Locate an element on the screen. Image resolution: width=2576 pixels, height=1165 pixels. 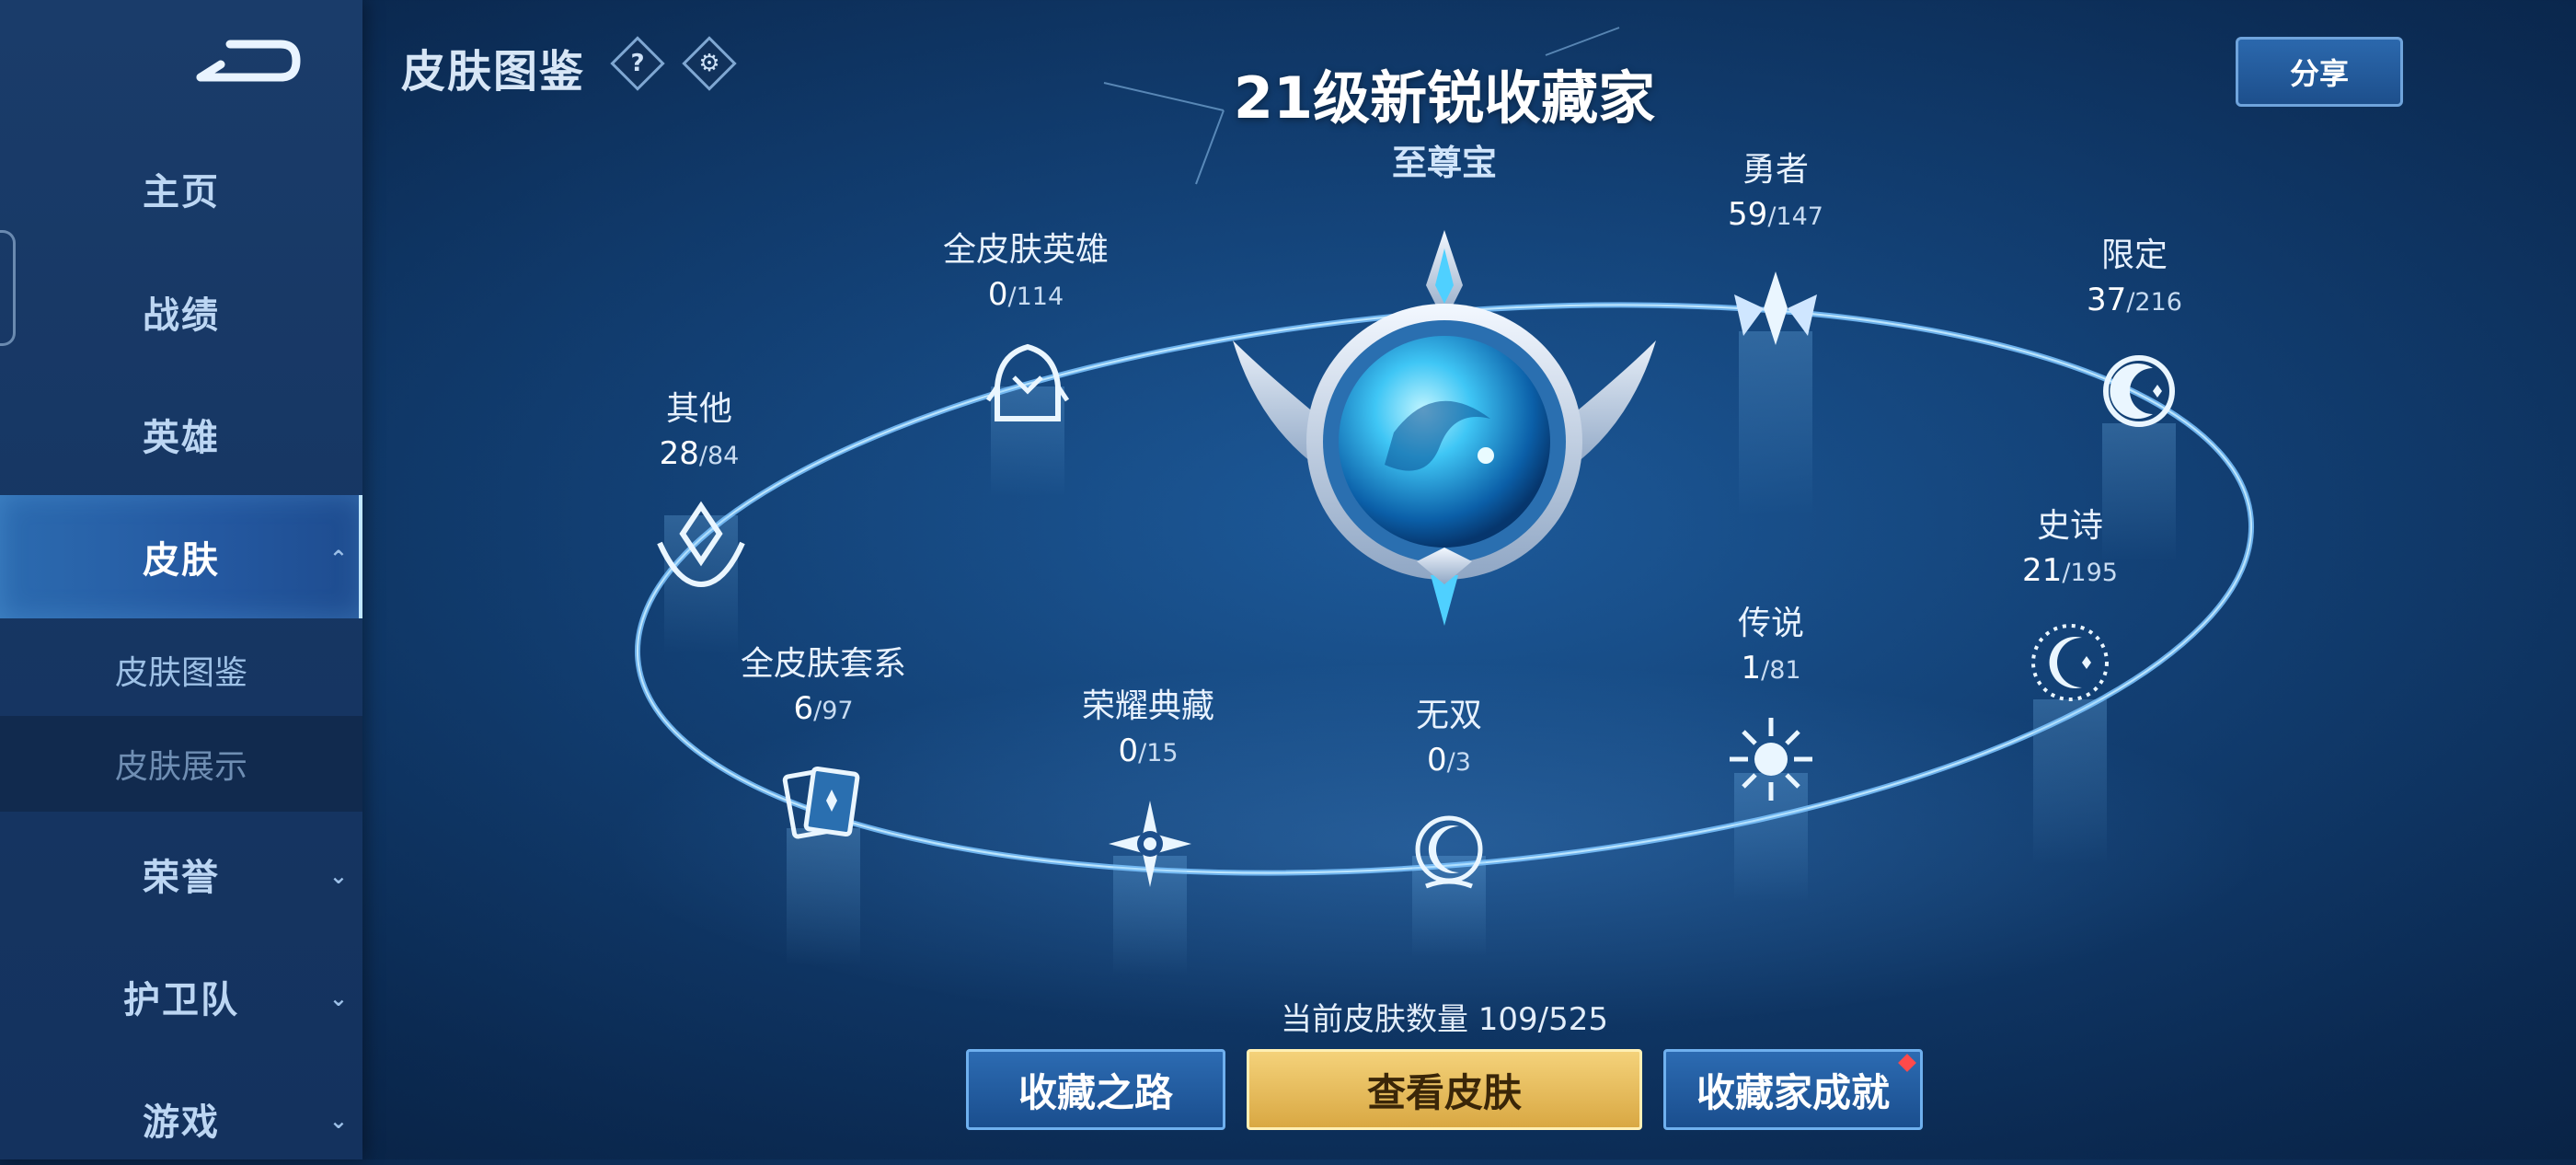
help-icon: ? is located at coordinates (637, 63).